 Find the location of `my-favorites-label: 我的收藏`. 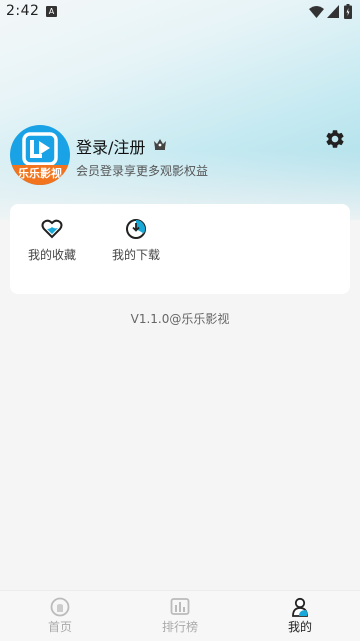

my-favorites-label: 我的收藏 is located at coordinates (51, 255).